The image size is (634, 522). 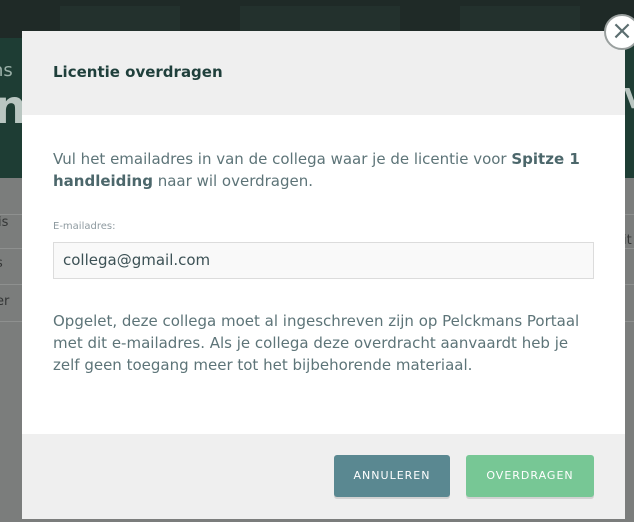 What do you see at coordinates (4, 222) in the screenshot?
I see `background-row-text: is` at bounding box center [4, 222].